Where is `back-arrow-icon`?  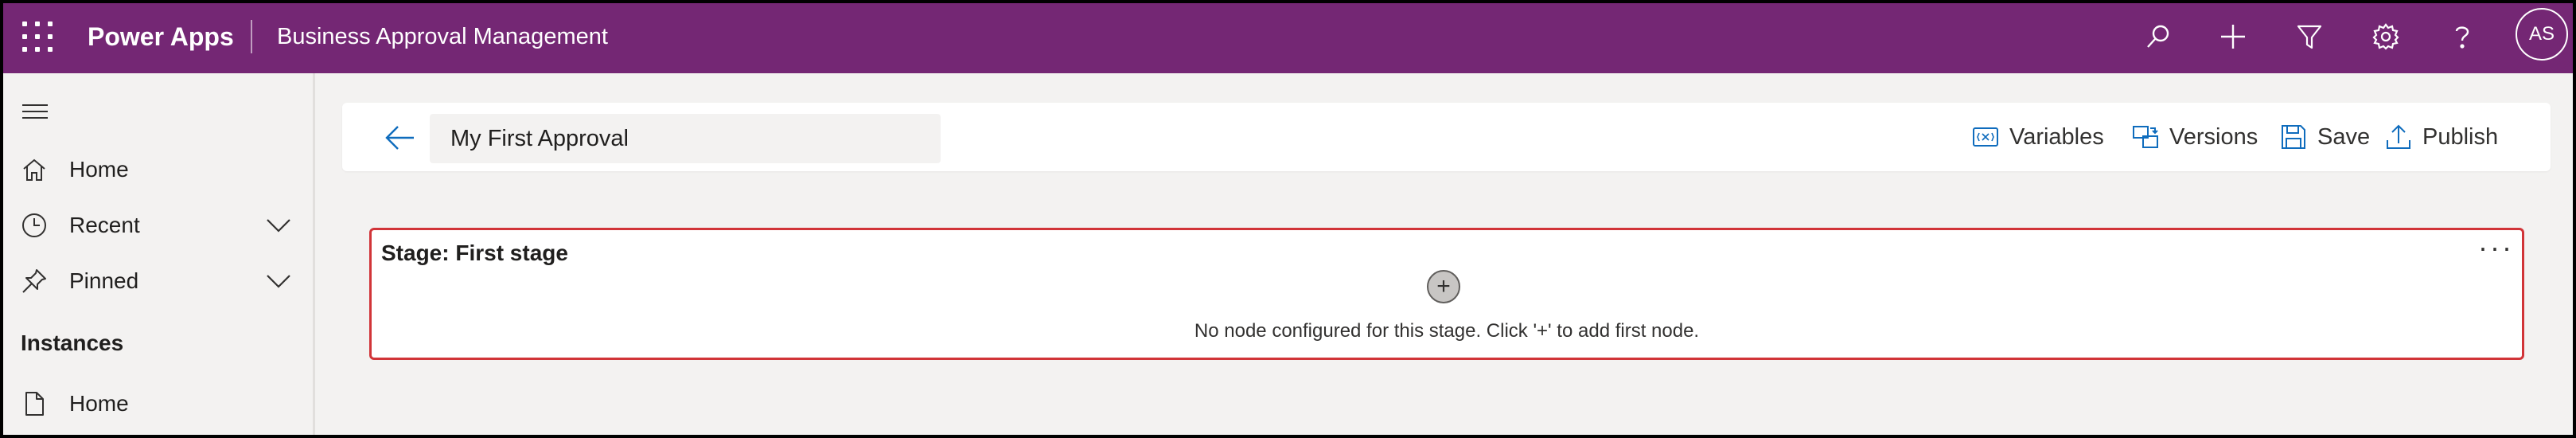 back-arrow-icon is located at coordinates (399, 137).